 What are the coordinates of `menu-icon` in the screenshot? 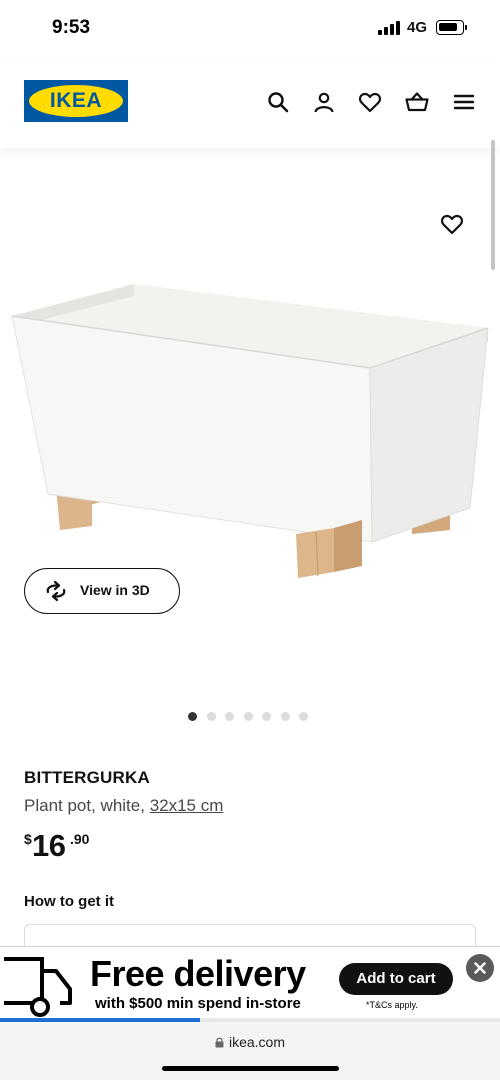 It's located at (464, 102).